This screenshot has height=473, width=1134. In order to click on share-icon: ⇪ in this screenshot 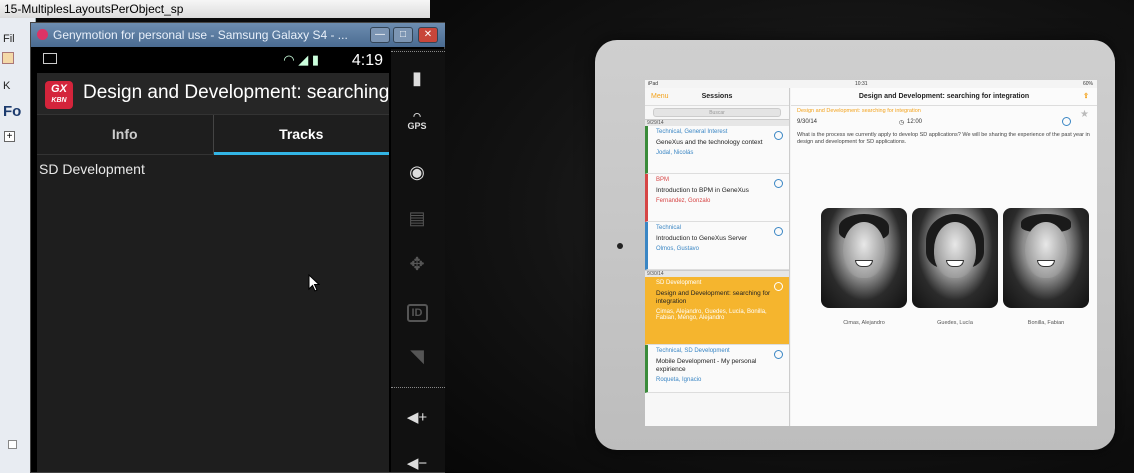, I will do `click(1086, 97)`.